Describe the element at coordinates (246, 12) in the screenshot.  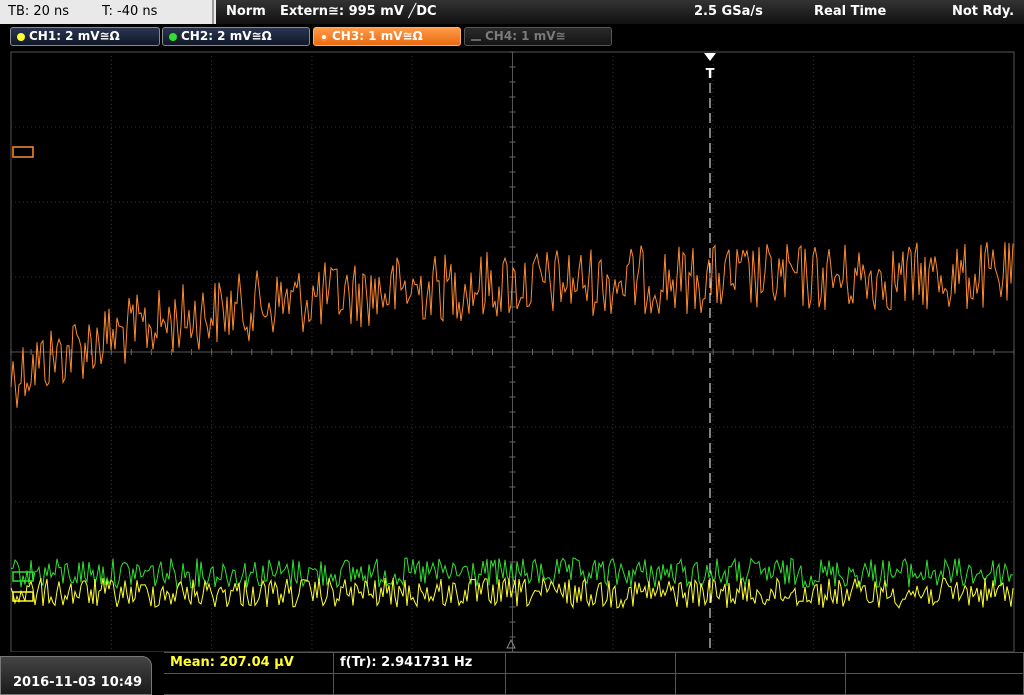
I see `trigger-mode: Norm` at that location.